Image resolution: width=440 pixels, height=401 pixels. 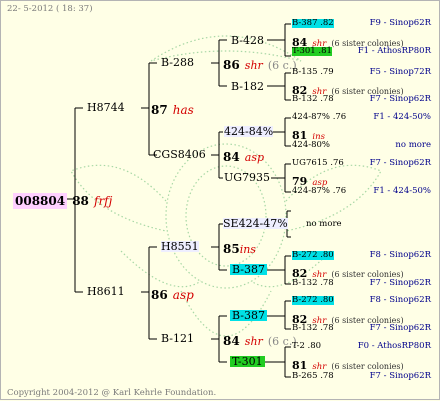 I want to click on gen-label-cgs8406: 84 asp, so click(x=243, y=156).